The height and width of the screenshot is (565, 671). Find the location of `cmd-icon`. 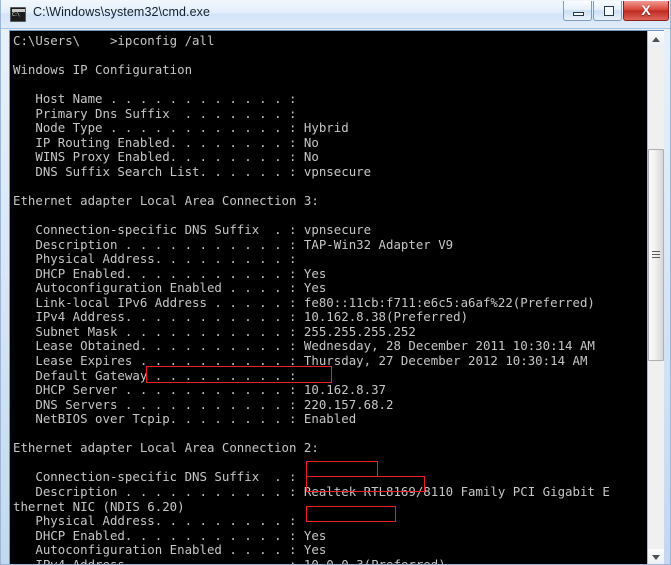

cmd-icon is located at coordinates (18, 14).